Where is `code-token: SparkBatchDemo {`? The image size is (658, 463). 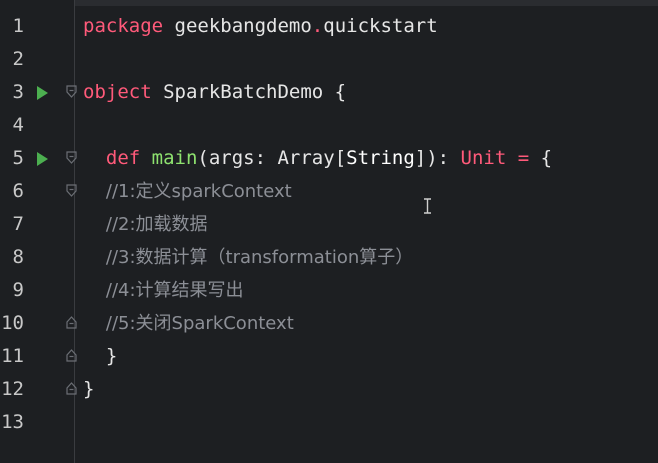
code-token: SparkBatchDemo { is located at coordinates (249, 92).